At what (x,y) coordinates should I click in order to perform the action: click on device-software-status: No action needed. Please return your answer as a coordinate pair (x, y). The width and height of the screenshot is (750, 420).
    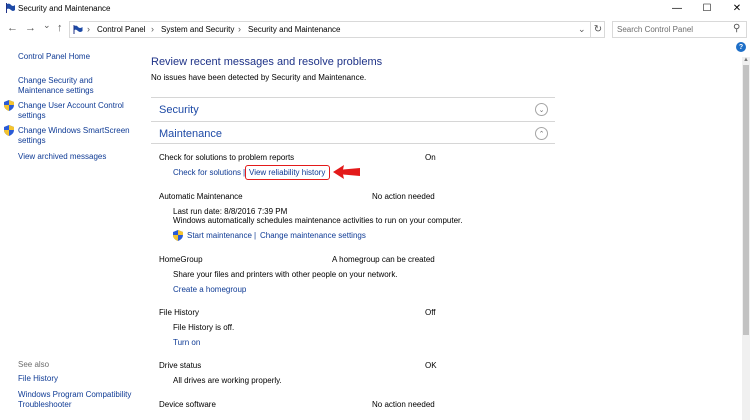
    Looking at the image, I should click on (403, 404).